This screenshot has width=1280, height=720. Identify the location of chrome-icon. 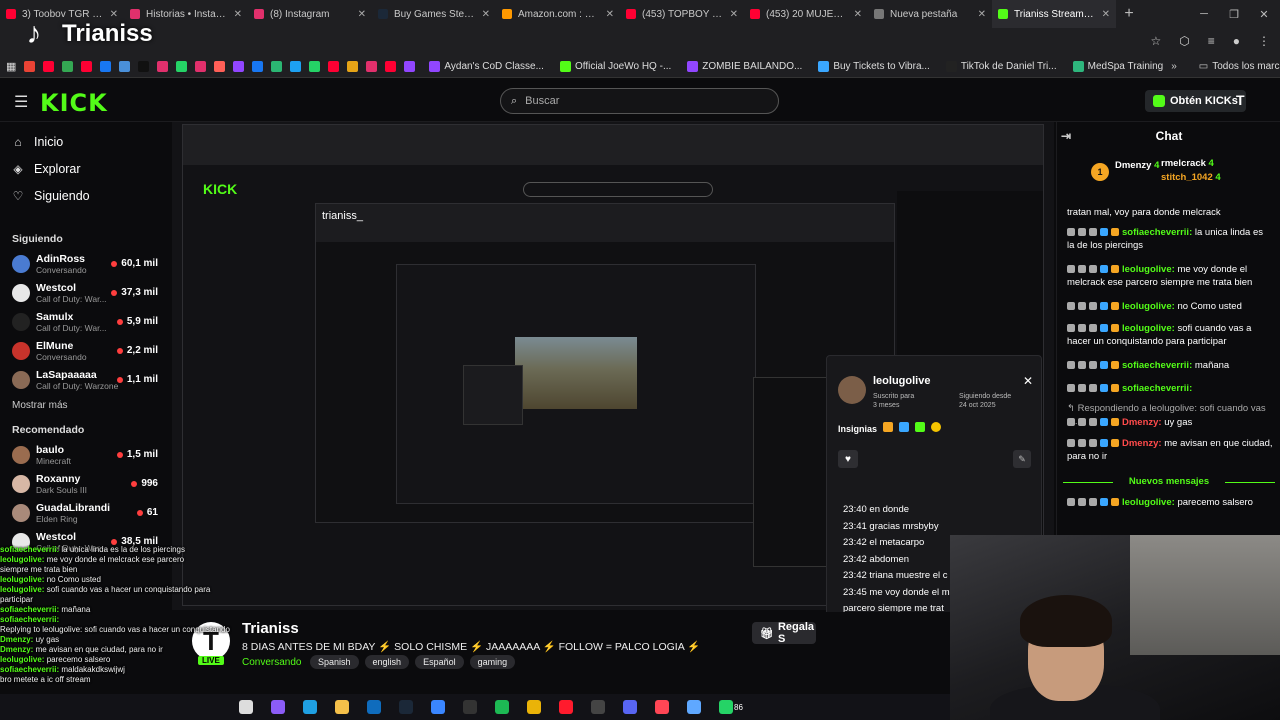
(534, 707).